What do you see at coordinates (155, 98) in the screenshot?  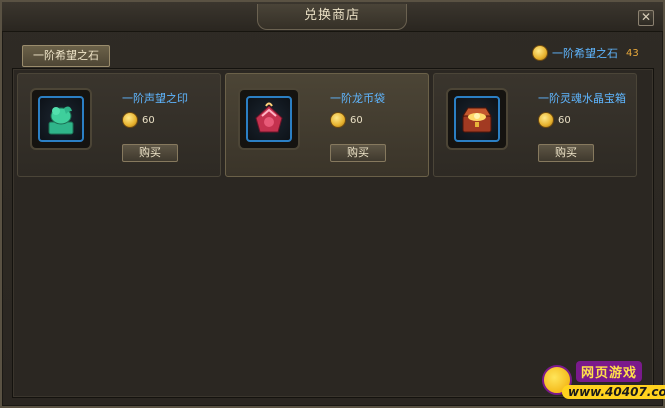 I see `item-name: 一阶声望之印` at bounding box center [155, 98].